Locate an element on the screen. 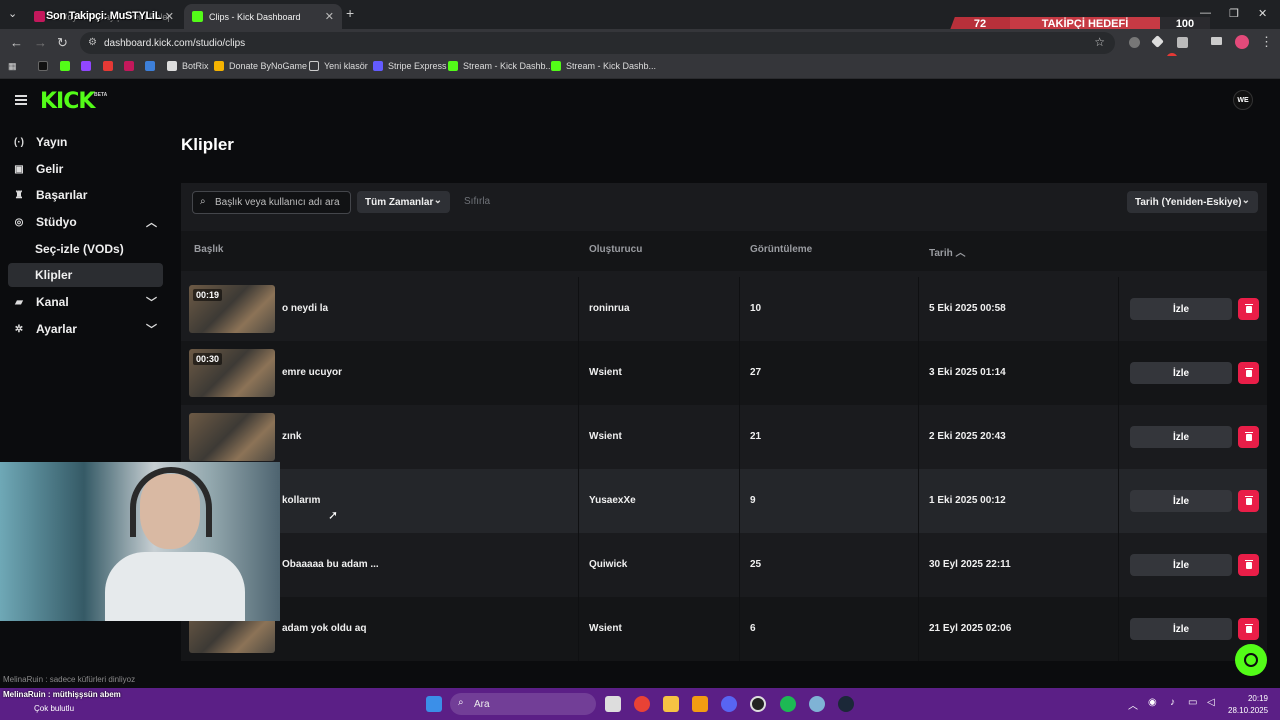  task-view-icon is located at coordinates (613, 704).